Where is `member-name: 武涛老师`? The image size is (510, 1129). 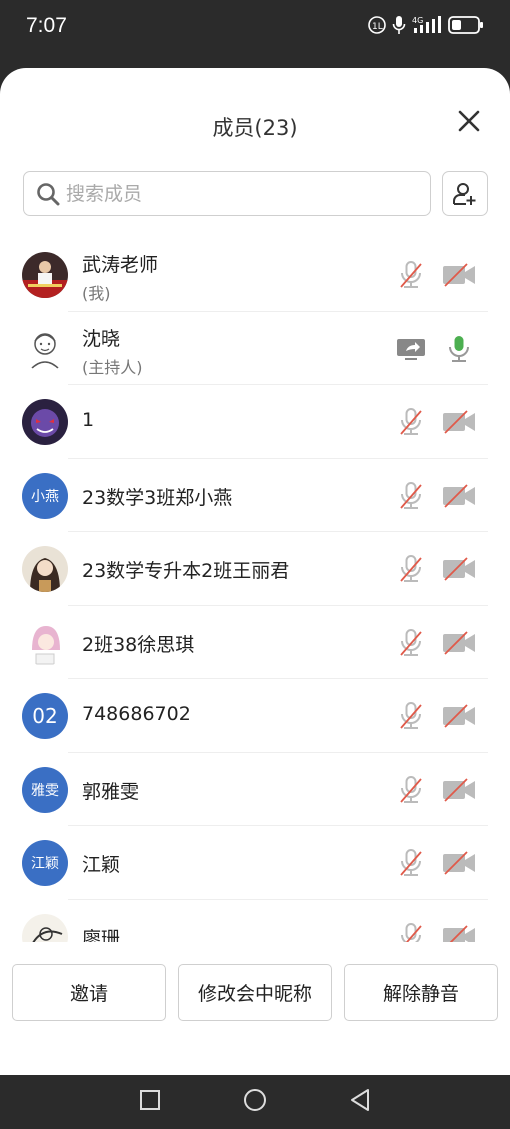 member-name: 武涛老师 is located at coordinates (120, 265).